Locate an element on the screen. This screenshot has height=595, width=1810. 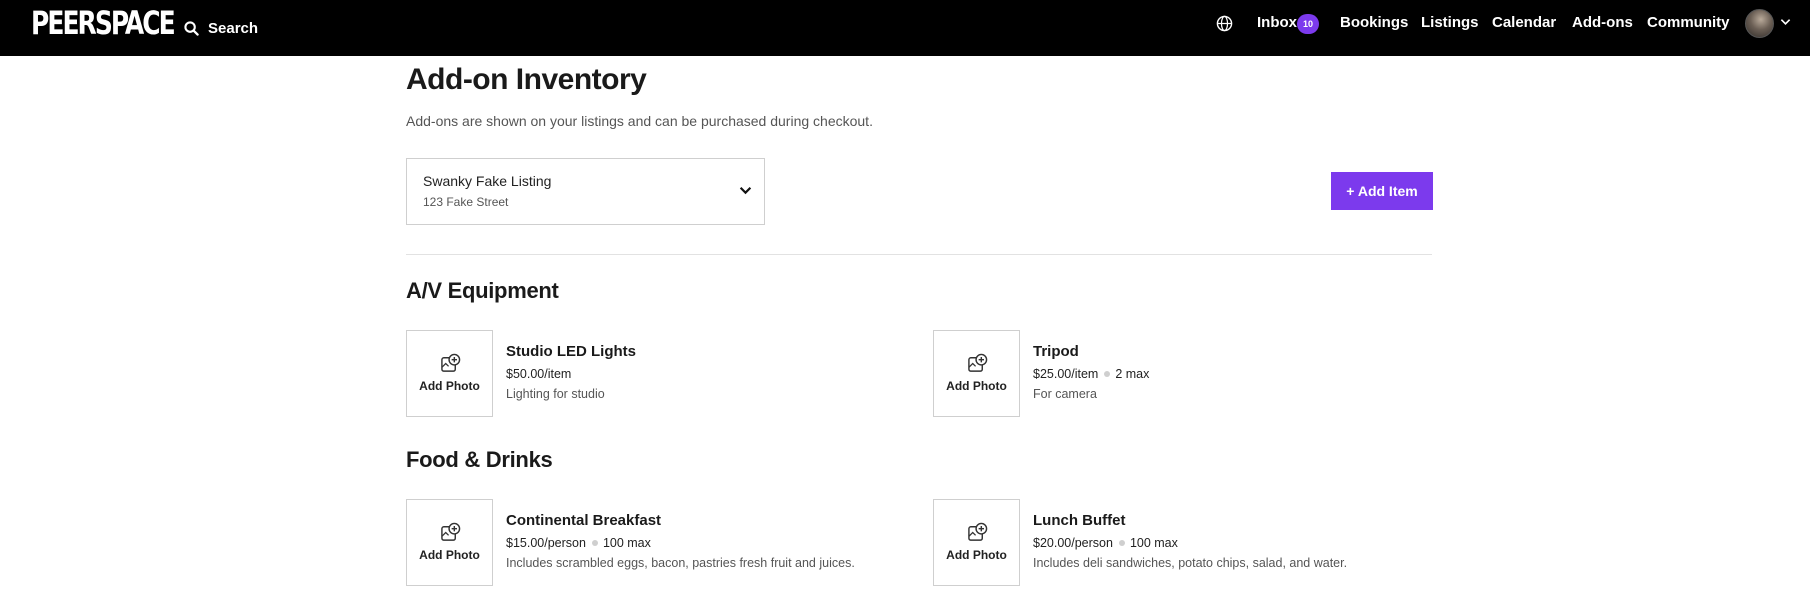
search-icon is located at coordinates (191, 28).